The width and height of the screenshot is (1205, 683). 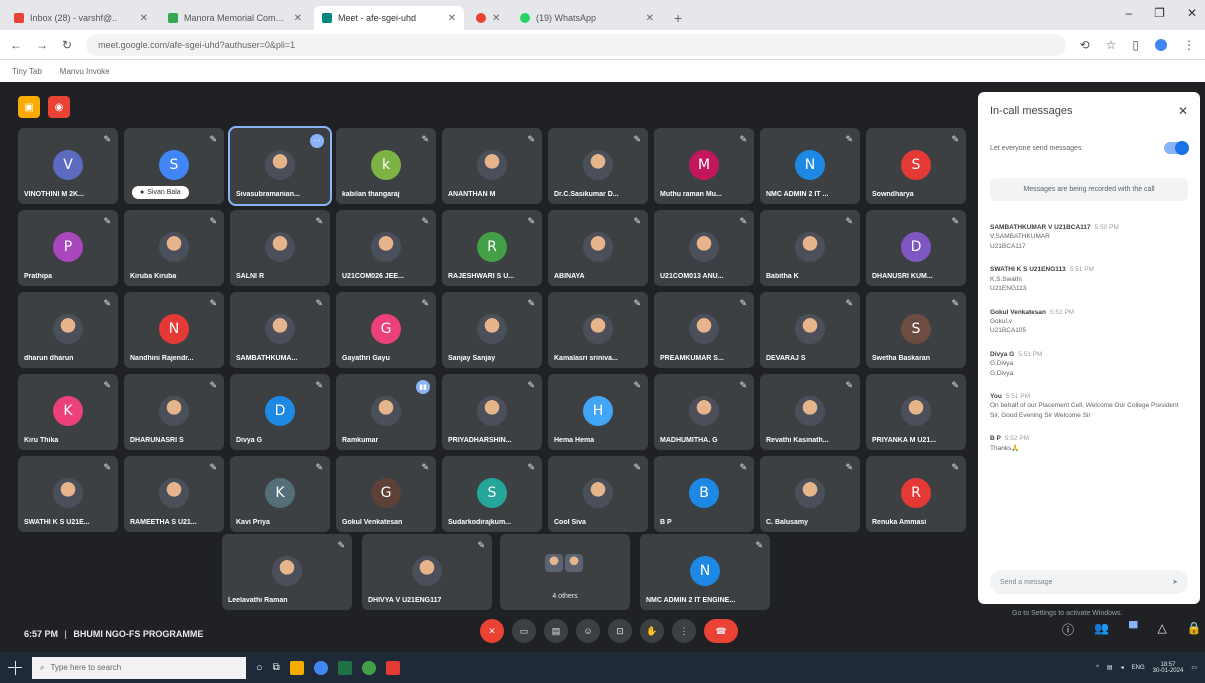 What do you see at coordinates (492, 631) in the screenshot?
I see `mic-off-button: ✕` at bounding box center [492, 631].